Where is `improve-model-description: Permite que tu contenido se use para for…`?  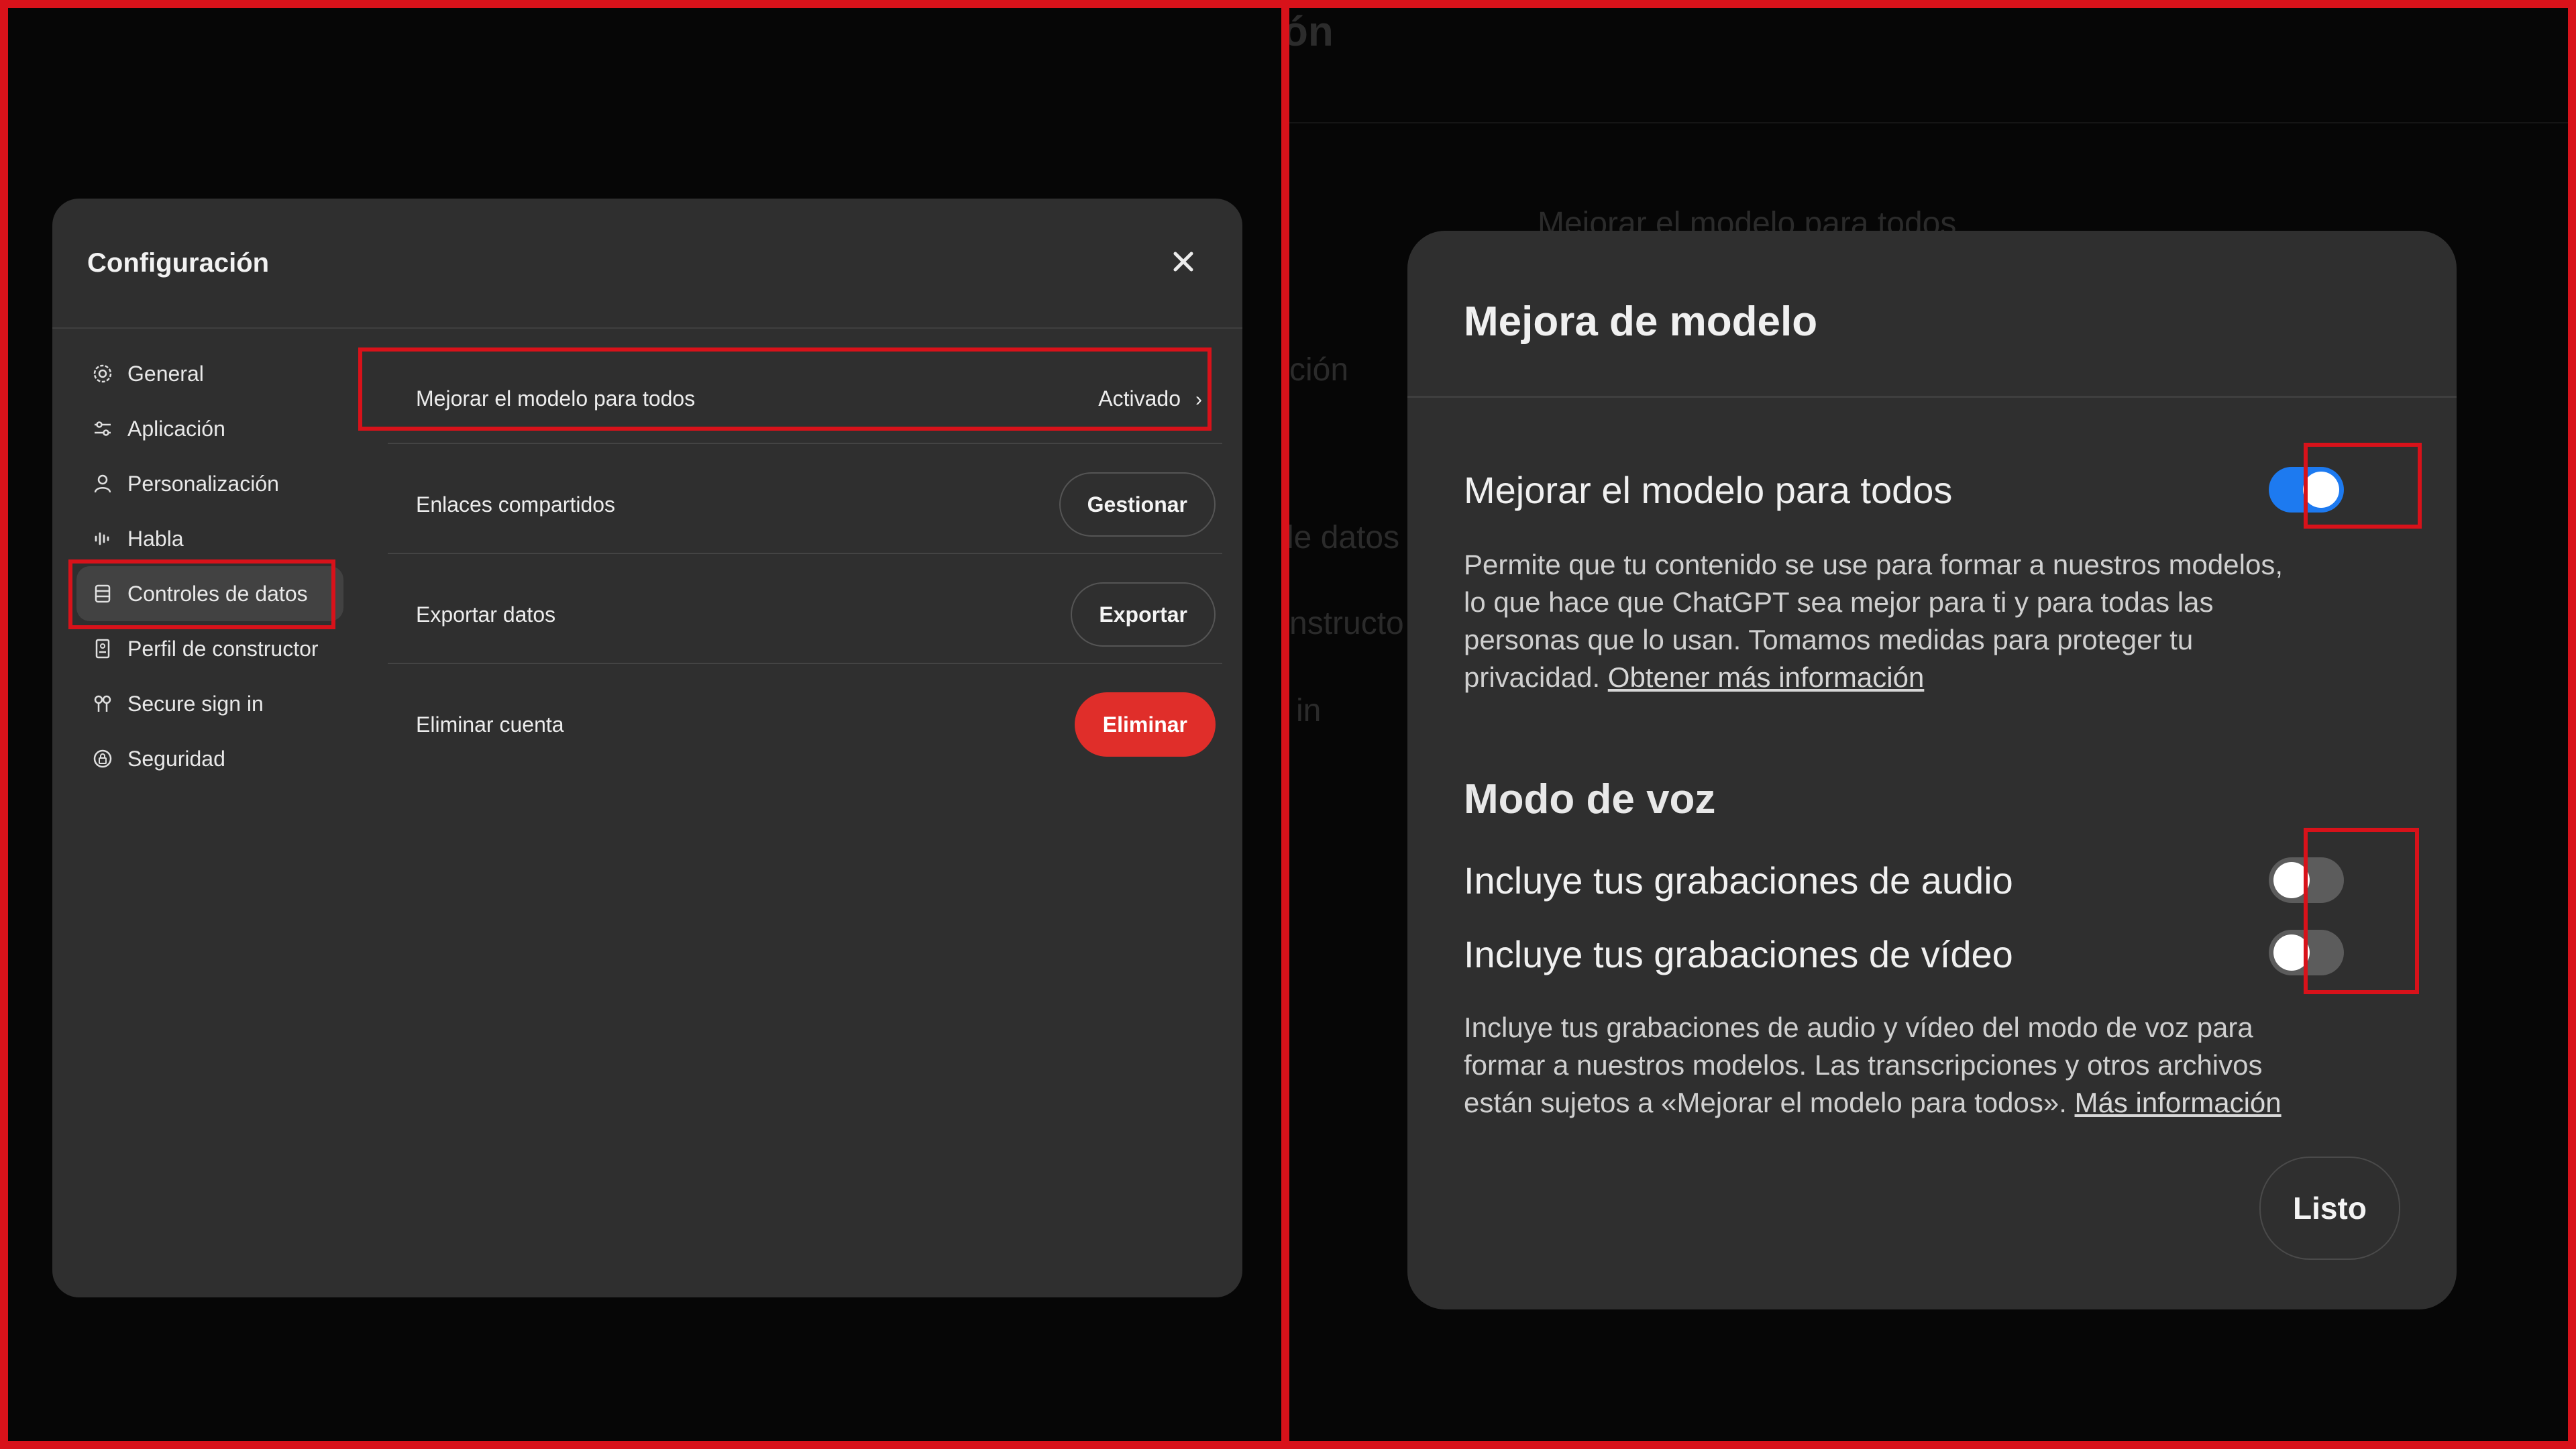 improve-model-description: Permite que tu contenido se use para for… is located at coordinates (1880, 621).